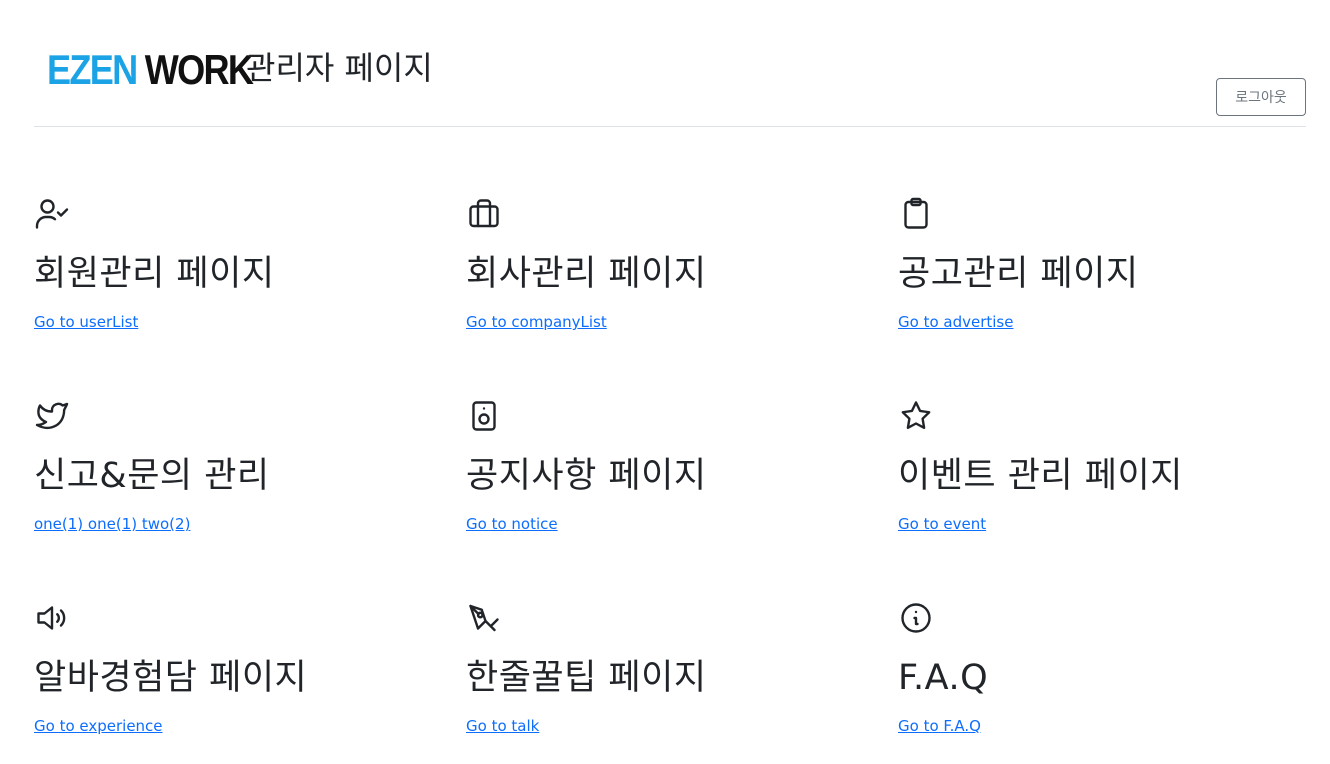 This screenshot has height=764, width=1330. I want to click on card-user-management: 회원관리 페이지 Go to userList, so click(250, 297).